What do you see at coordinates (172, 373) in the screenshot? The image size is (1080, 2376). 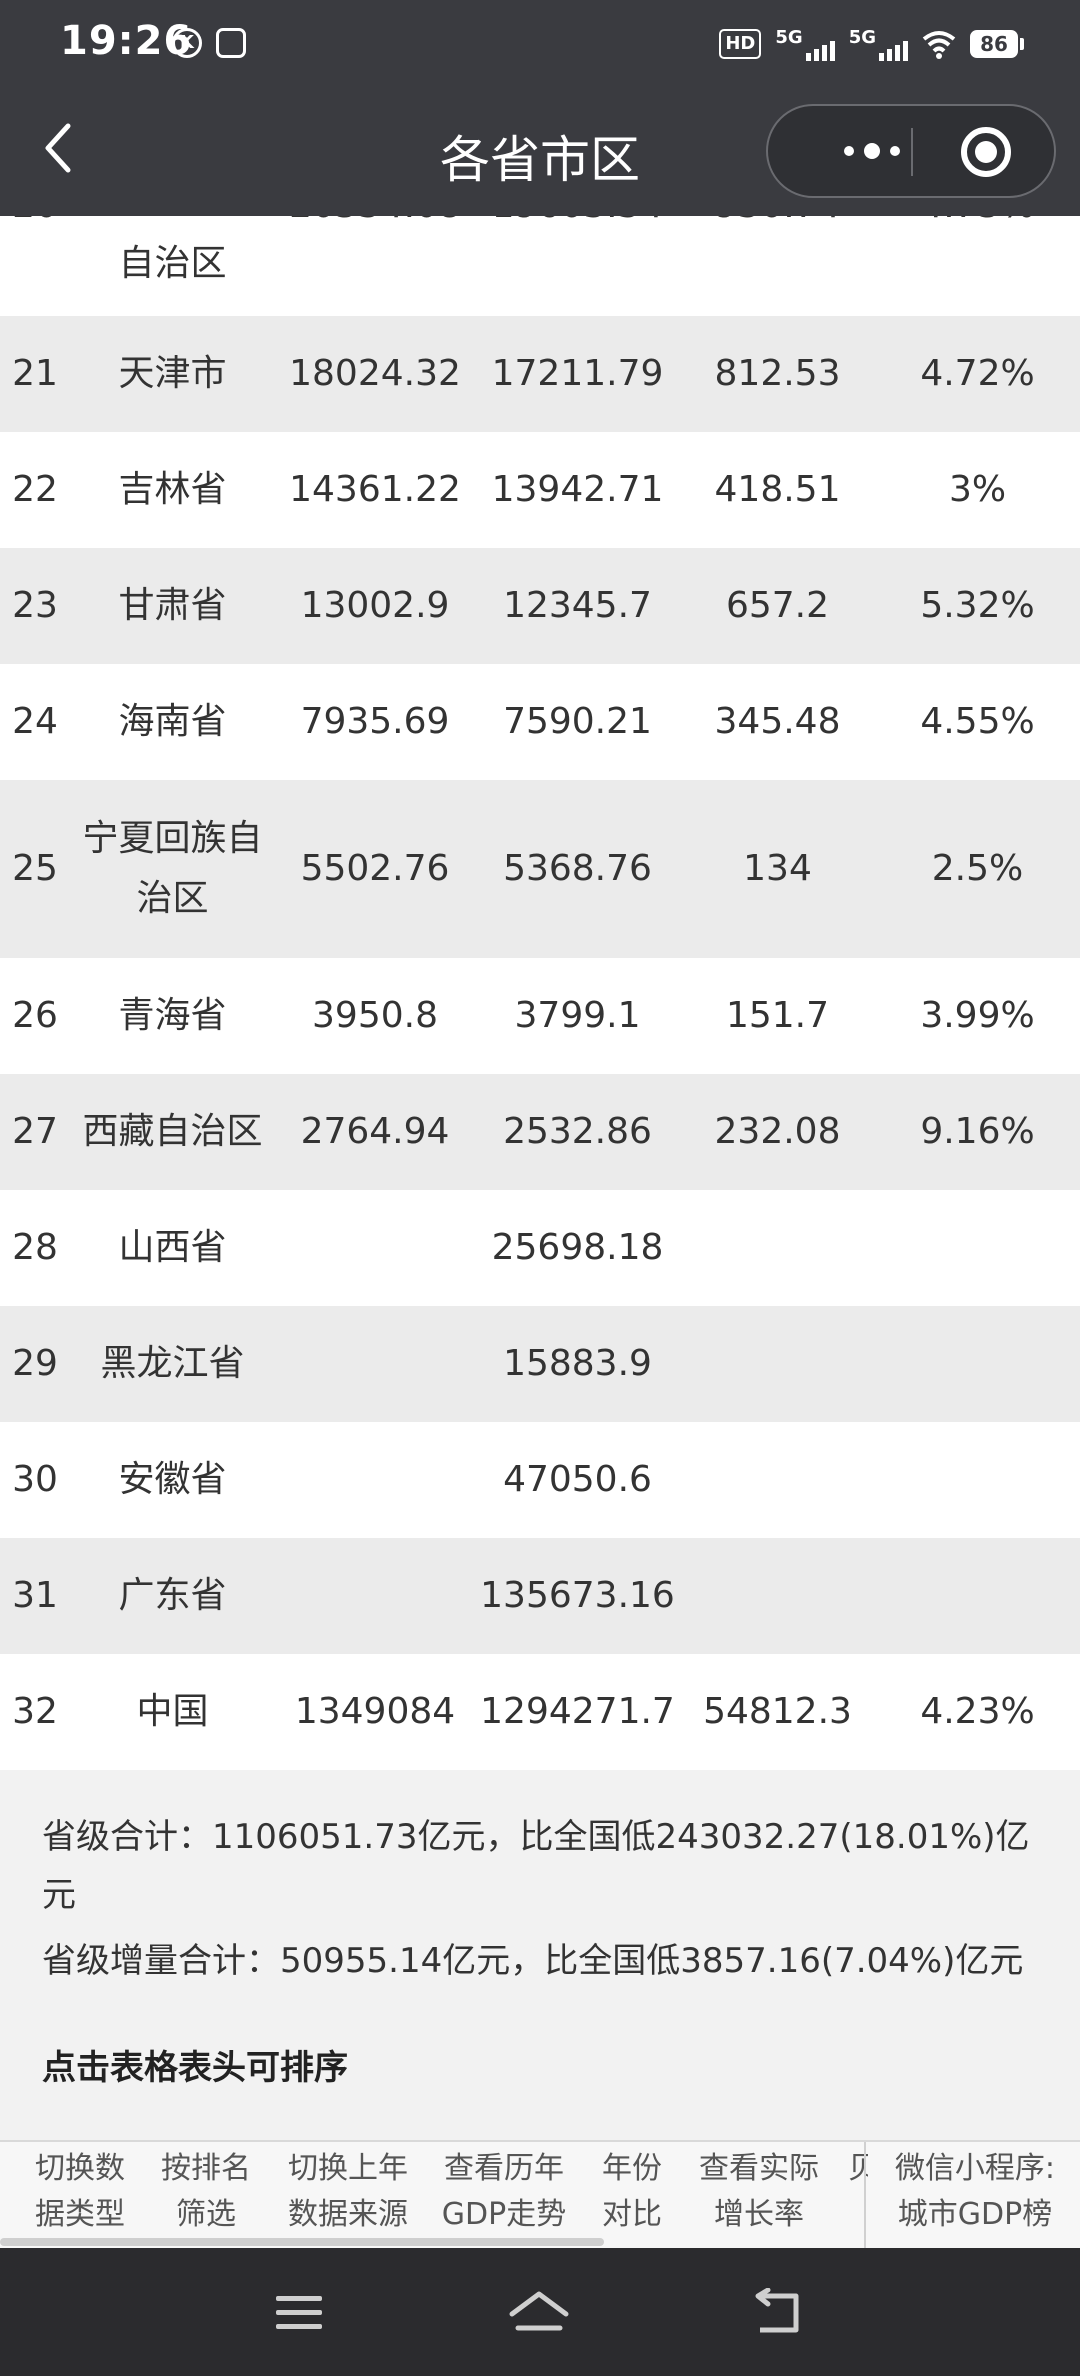 I see `name-cell: 天津市` at bounding box center [172, 373].